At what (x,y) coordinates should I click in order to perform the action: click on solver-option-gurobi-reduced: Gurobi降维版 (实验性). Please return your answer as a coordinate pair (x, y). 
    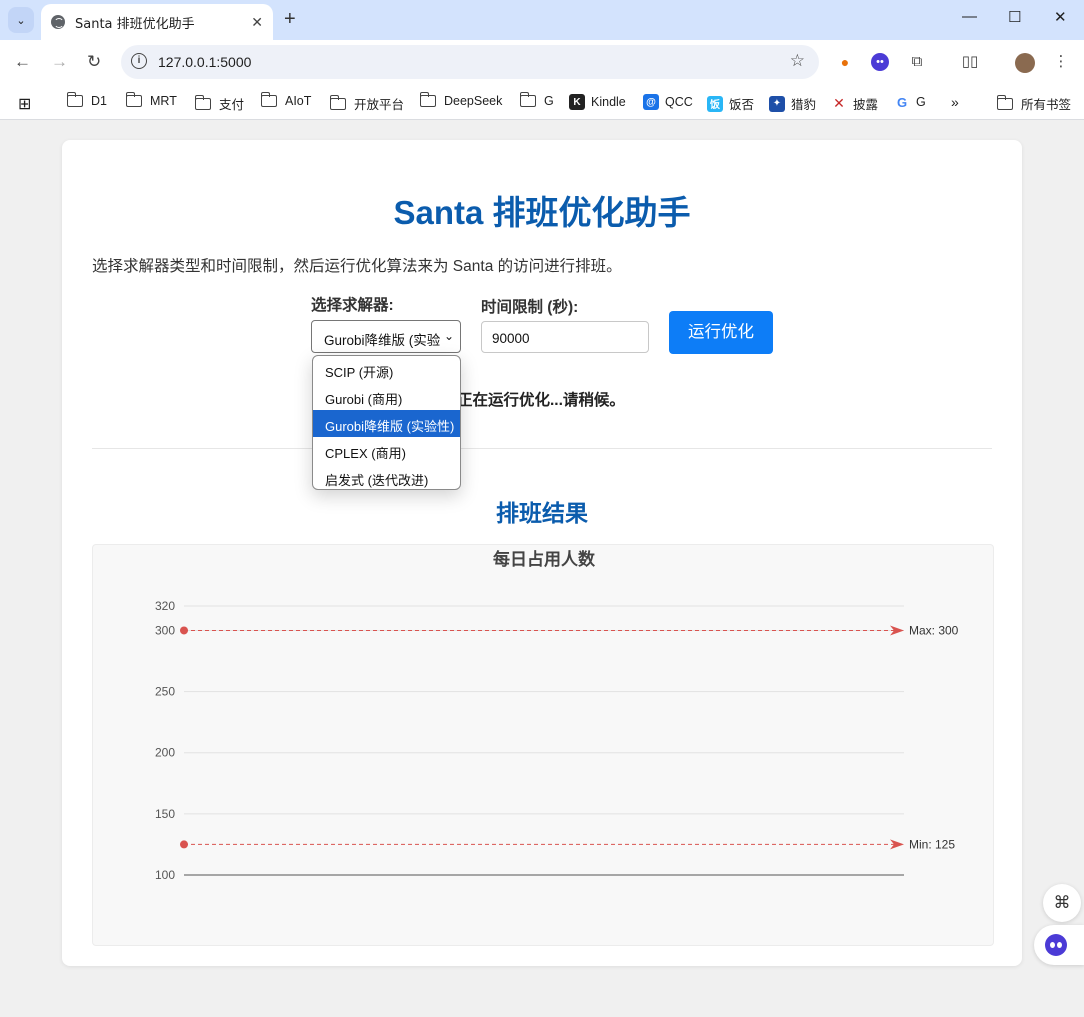
    Looking at the image, I should click on (386, 423).